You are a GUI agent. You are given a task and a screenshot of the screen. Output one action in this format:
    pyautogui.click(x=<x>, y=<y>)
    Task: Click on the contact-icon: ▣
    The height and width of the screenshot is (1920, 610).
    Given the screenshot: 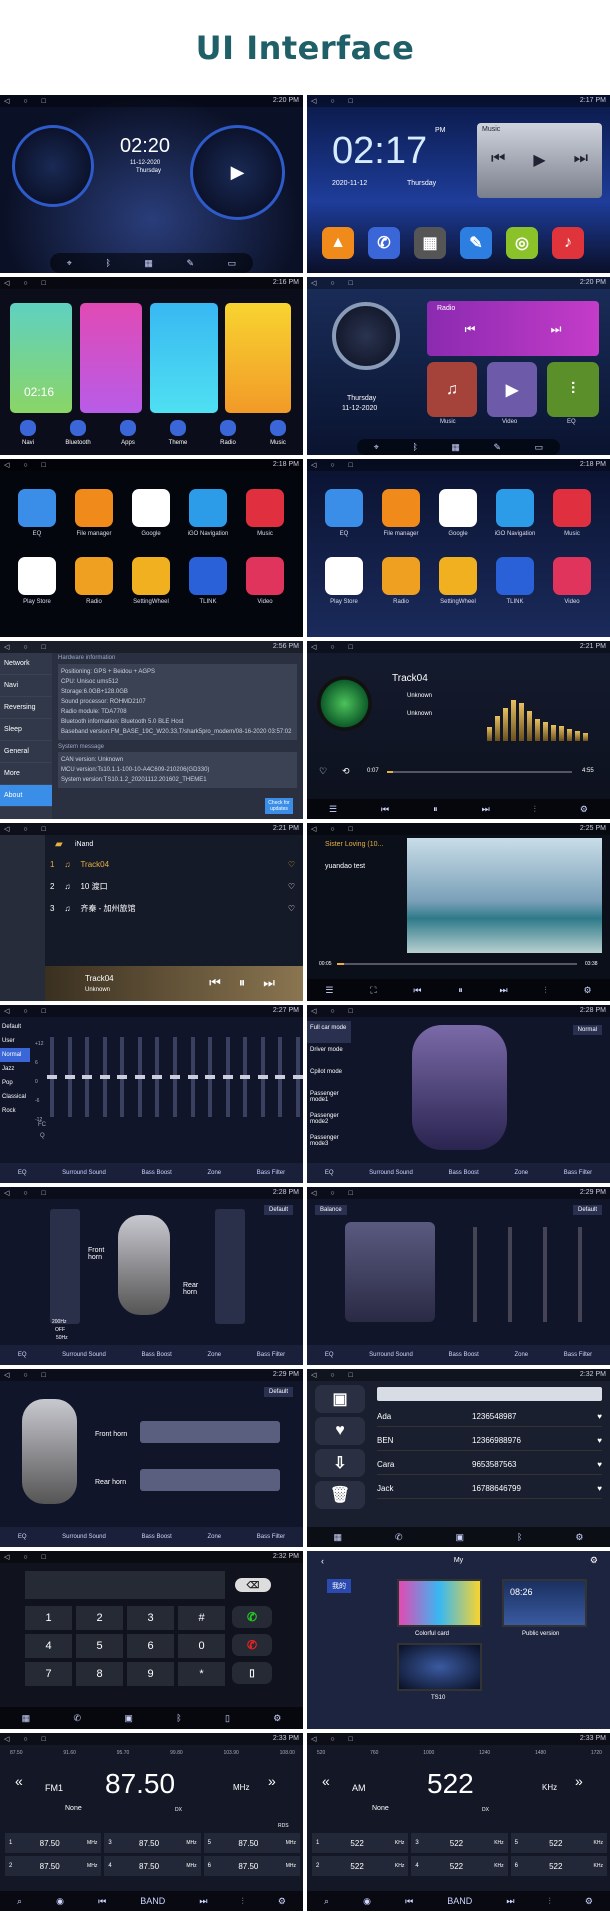 What is the action you would take?
    pyautogui.click(x=340, y=1399)
    